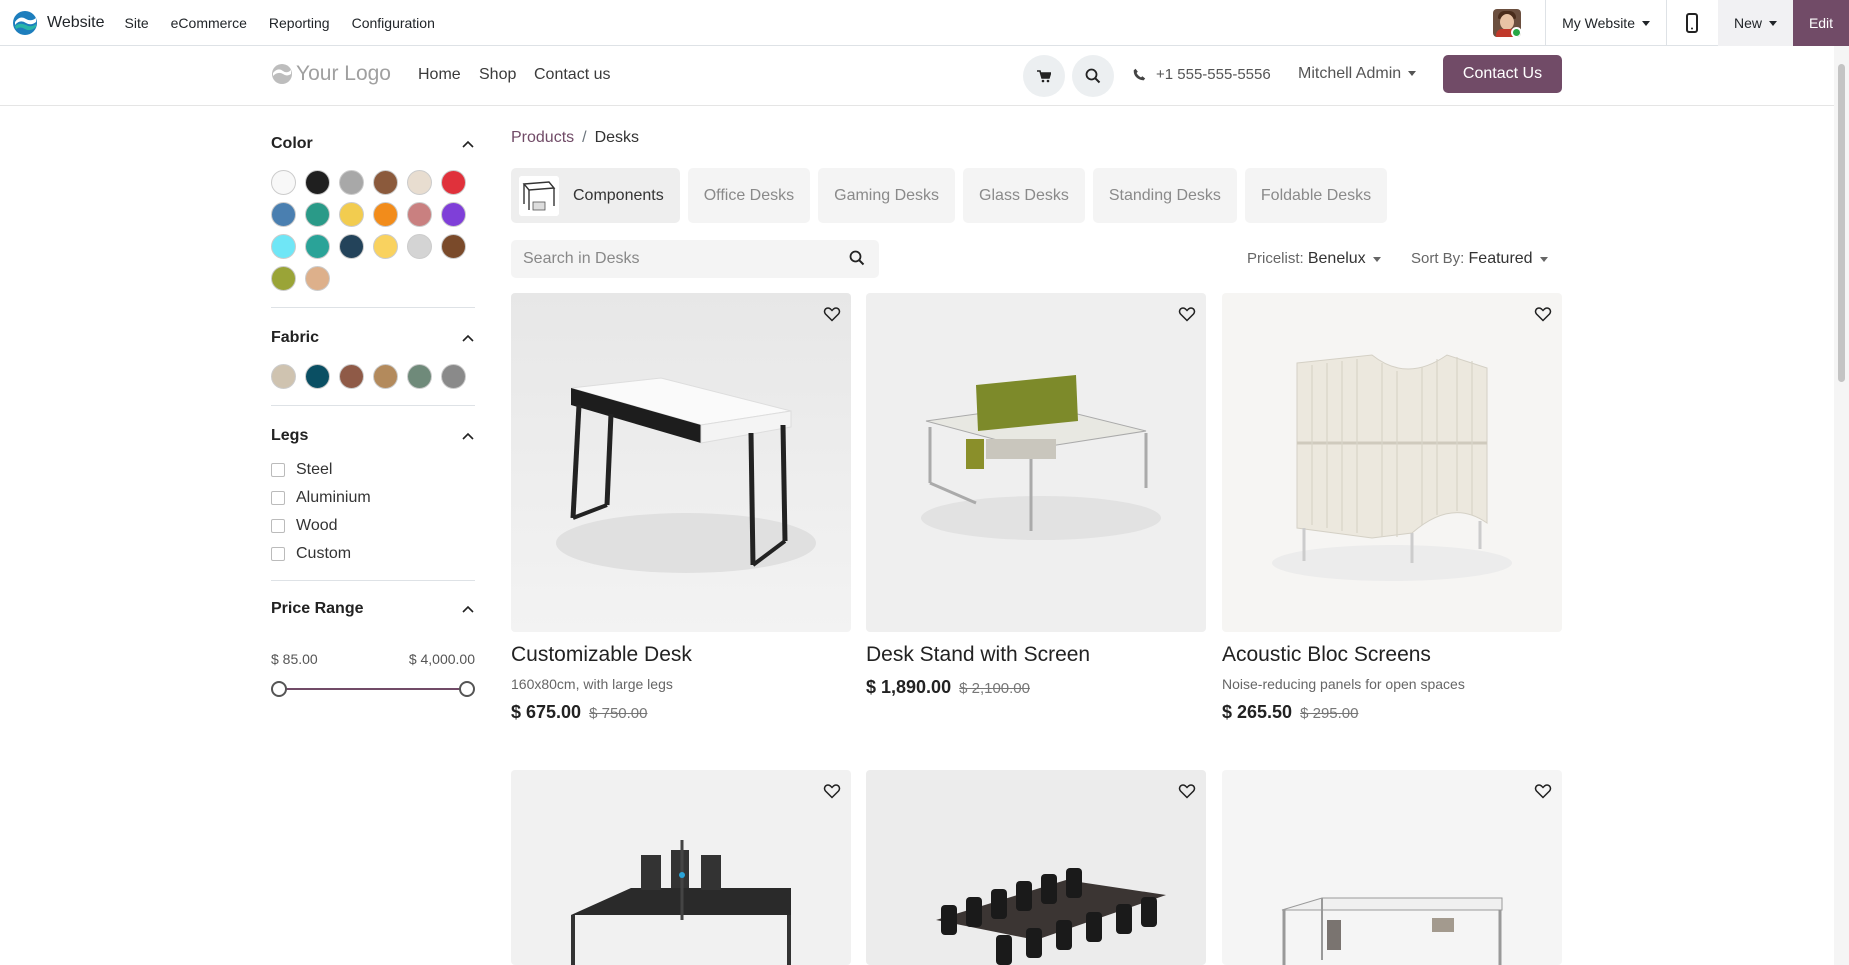 The image size is (1849, 965). Describe the element at coordinates (373, 554) in the screenshot. I see `legs-option-custom: Custom` at that location.